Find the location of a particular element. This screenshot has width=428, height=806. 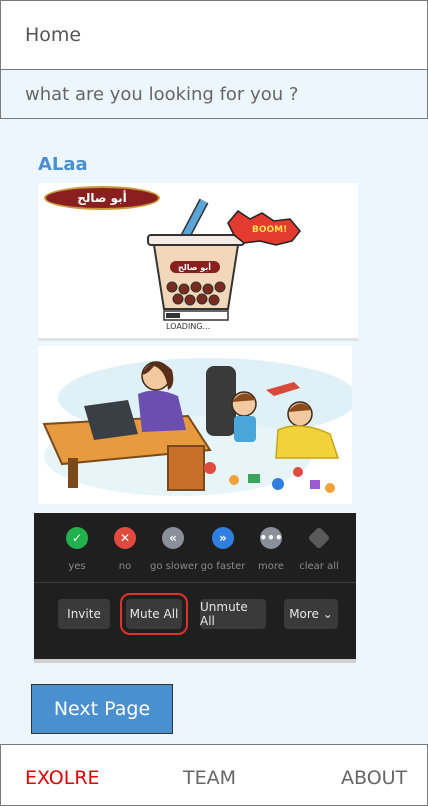

reaction-go-slower: « go slower is located at coordinates (174, 549).